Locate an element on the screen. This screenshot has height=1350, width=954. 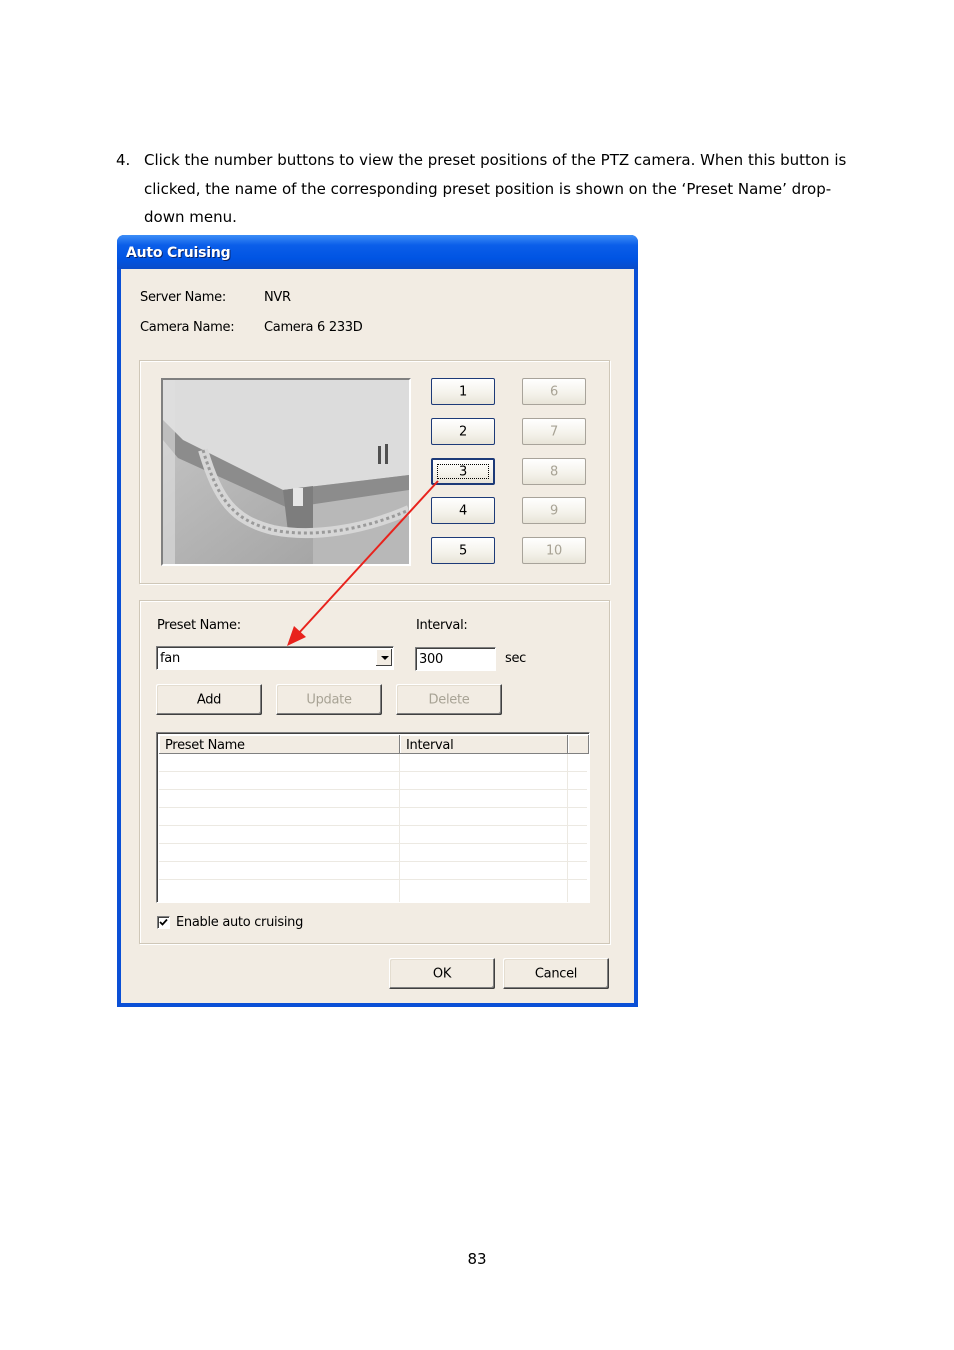
annotation-arrow is located at coordinates (363, 563).